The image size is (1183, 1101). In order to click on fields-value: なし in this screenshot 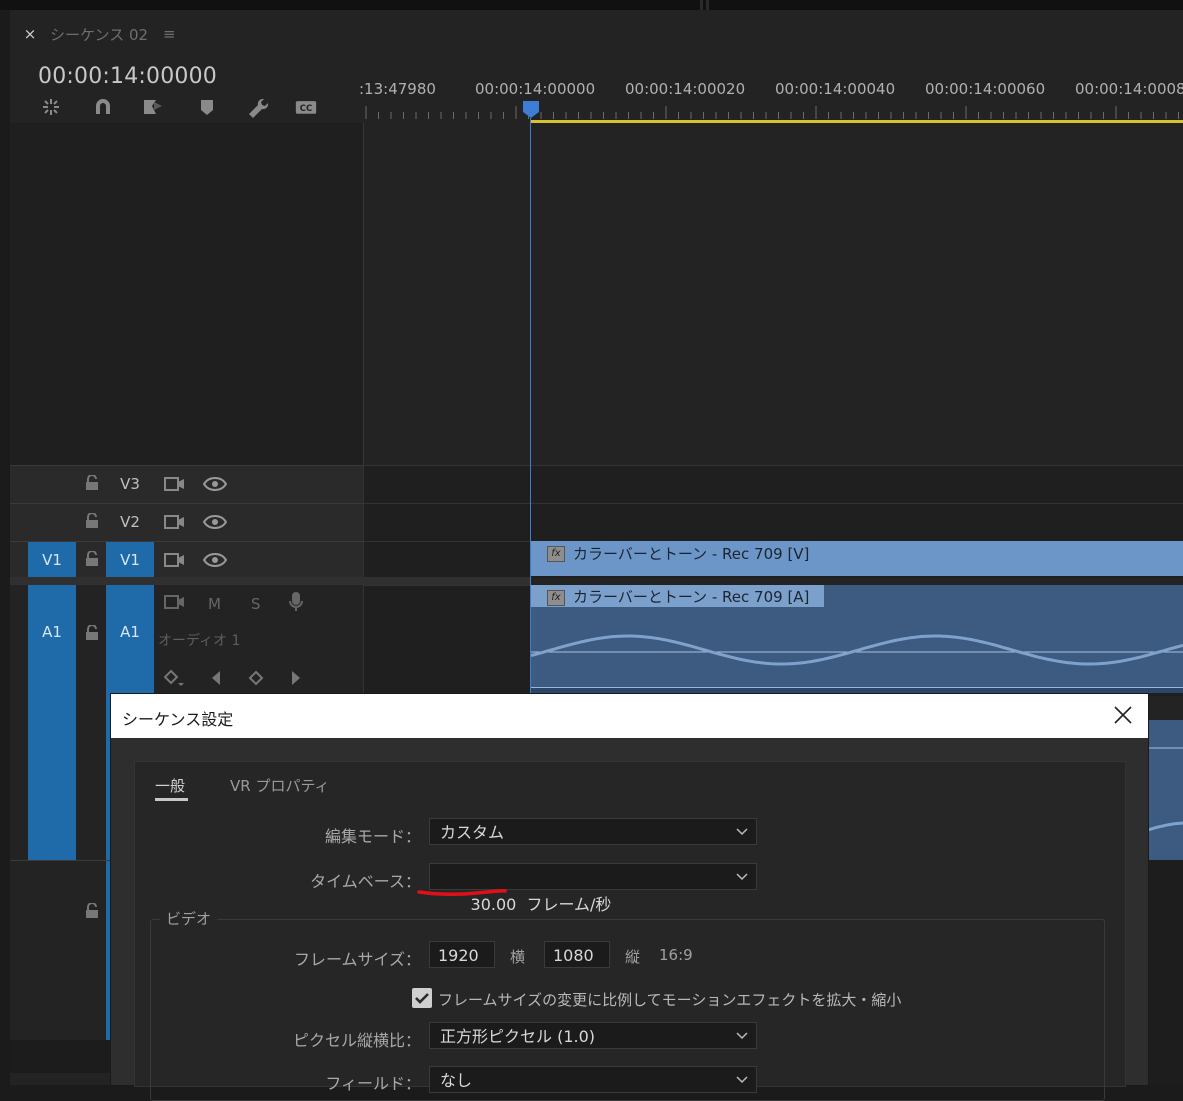, I will do `click(456, 1080)`.